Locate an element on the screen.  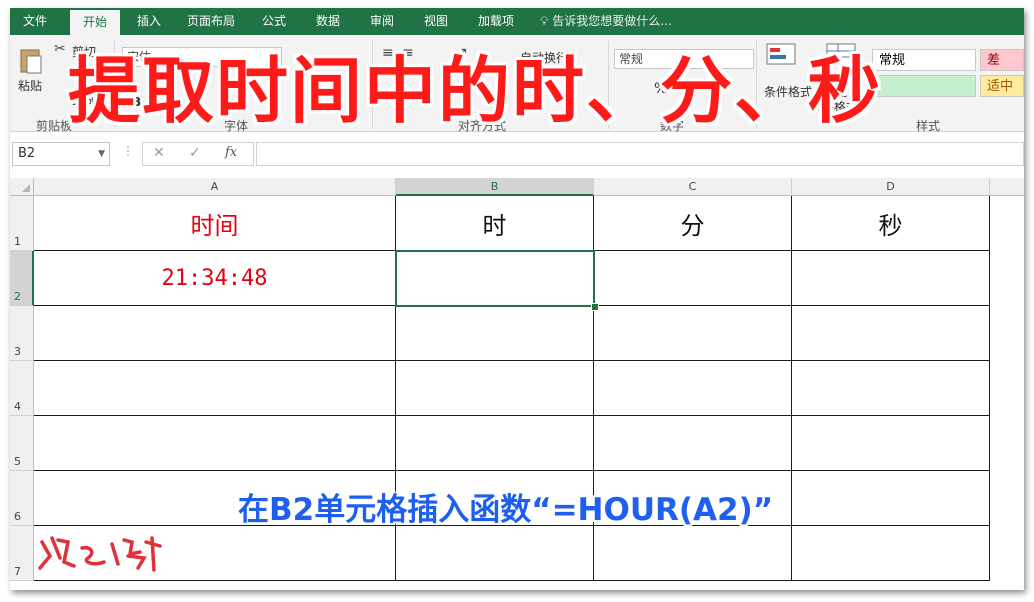
chevron-down-icon: ▼ is located at coordinates (101, 154).